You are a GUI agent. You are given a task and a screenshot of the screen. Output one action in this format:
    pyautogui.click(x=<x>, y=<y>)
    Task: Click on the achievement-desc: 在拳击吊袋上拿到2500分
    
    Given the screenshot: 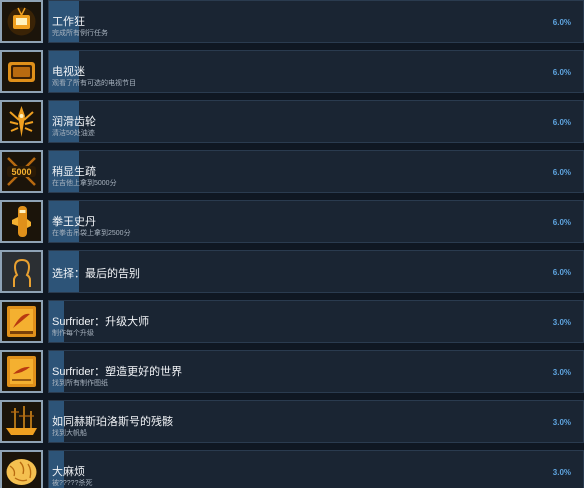 What is the action you would take?
    pyautogui.click(x=91, y=233)
    